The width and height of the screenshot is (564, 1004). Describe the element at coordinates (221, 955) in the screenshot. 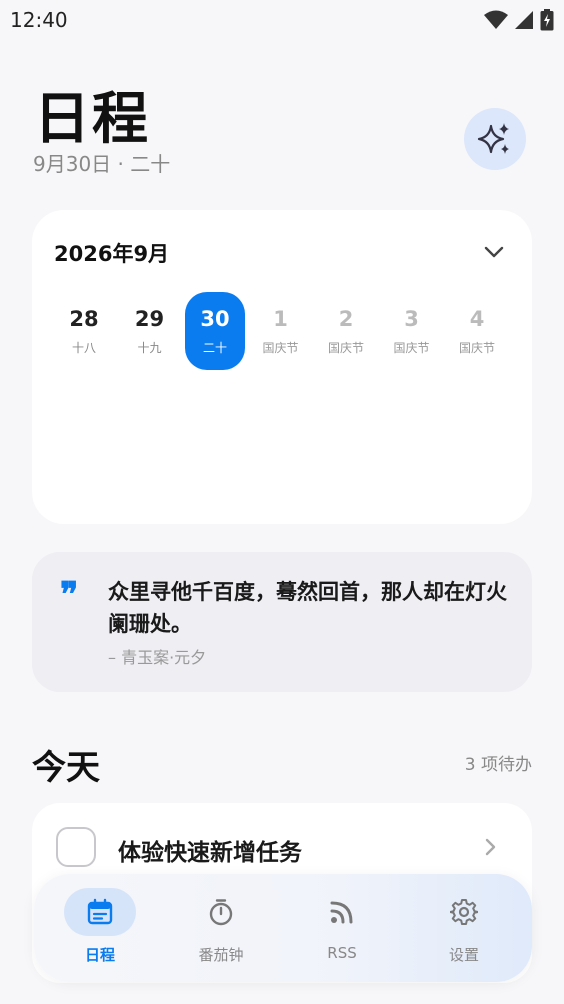

I see `nav-label: 番茄钟` at that location.